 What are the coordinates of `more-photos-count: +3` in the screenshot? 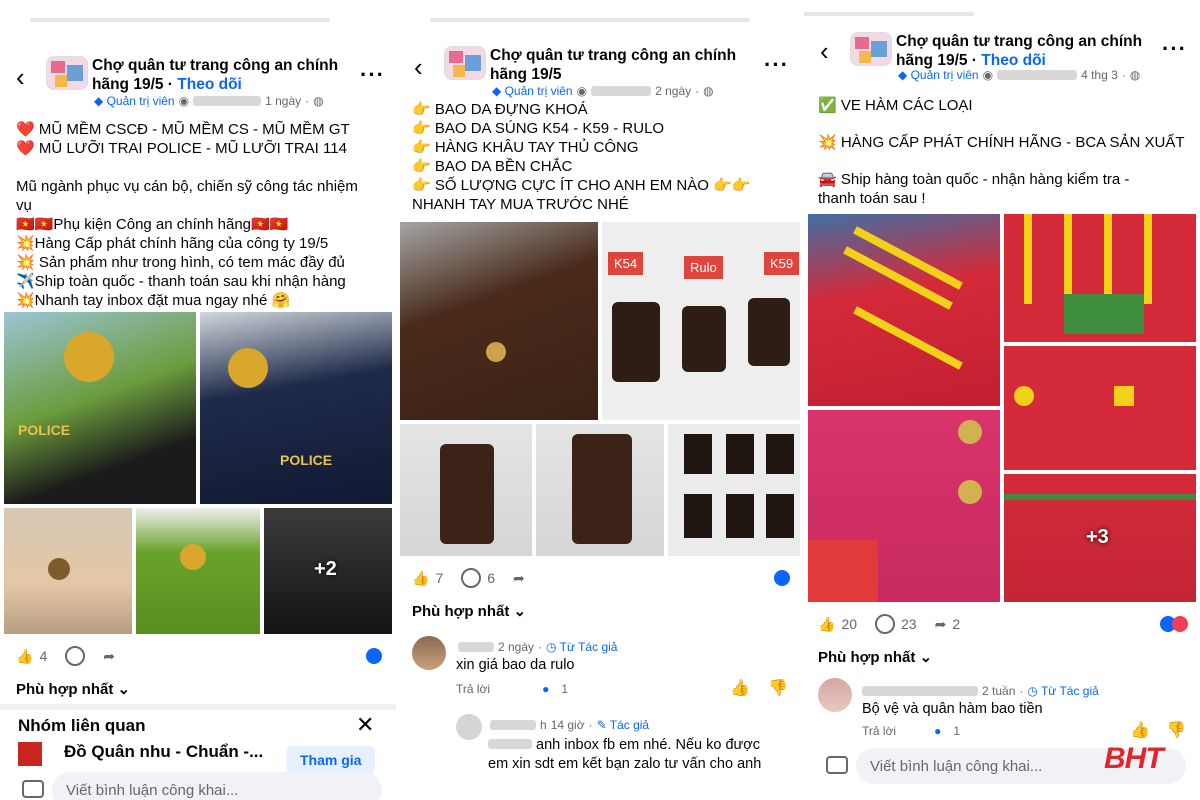 It's located at (1097, 537).